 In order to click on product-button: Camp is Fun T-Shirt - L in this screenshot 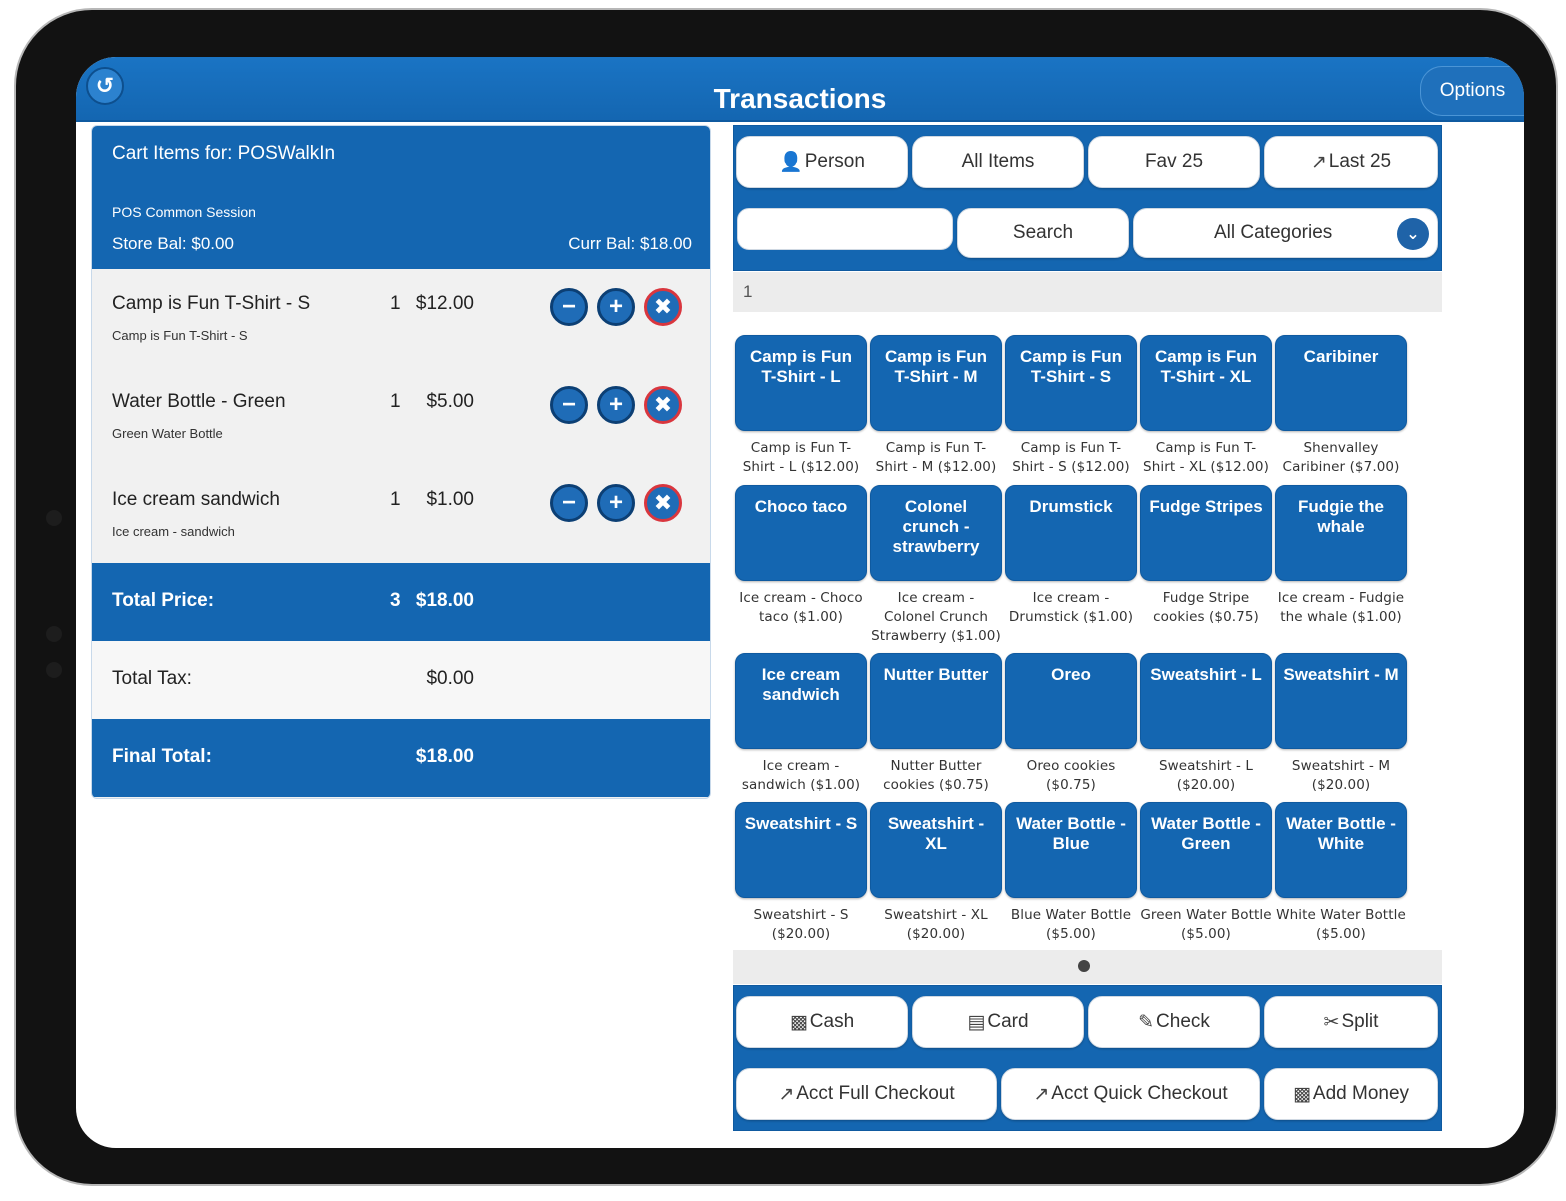, I will do `click(801, 383)`.